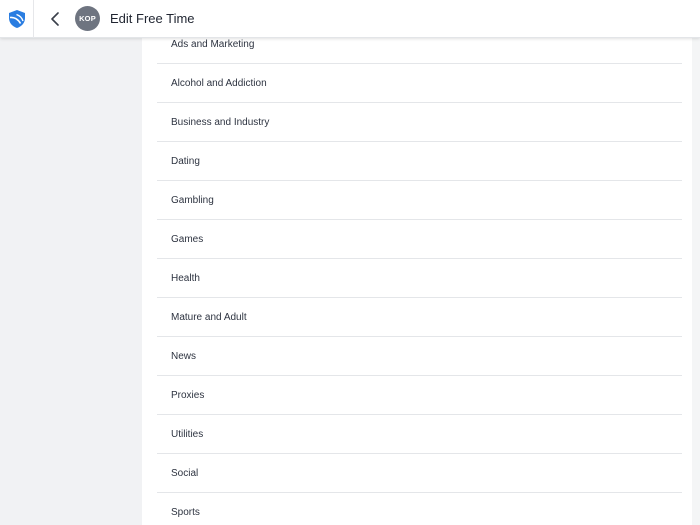  I want to click on list-item-mature-and-adult: Mature and Adult, so click(419, 317).